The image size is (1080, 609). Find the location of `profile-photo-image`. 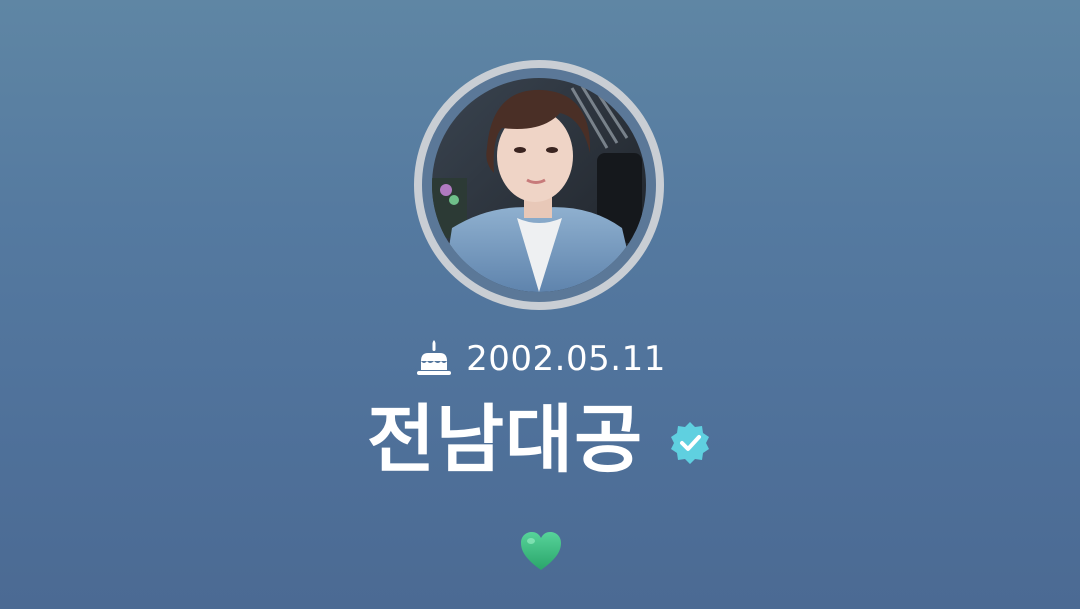

profile-photo-image is located at coordinates (539, 185).